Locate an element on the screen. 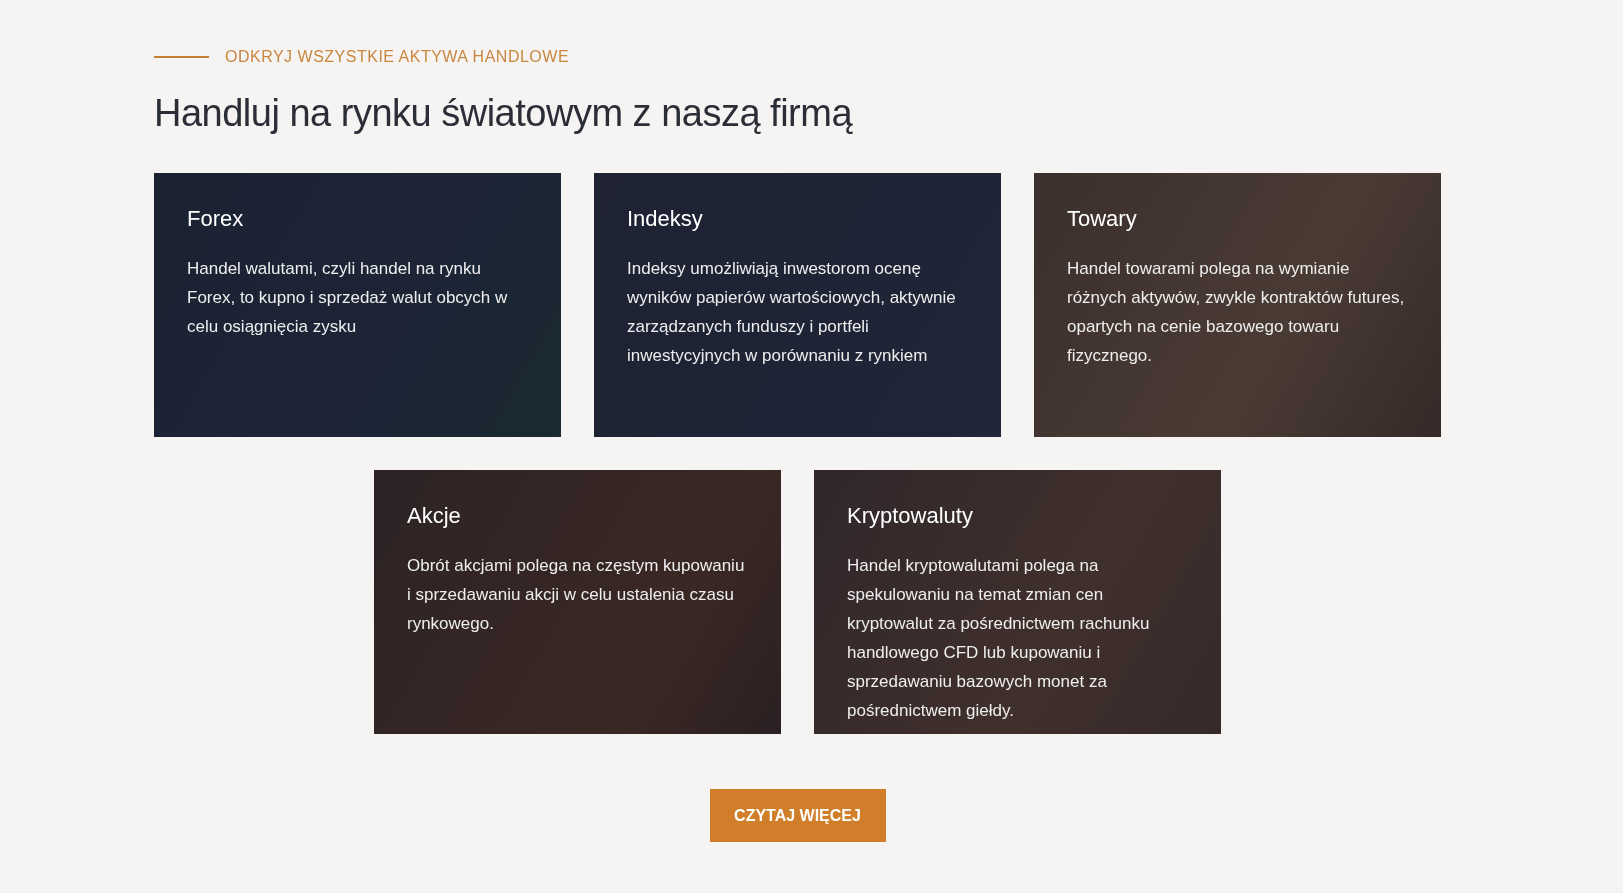 Image resolution: width=1623 pixels, height=893 pixels. card-description: Obrót akcjami polega na częstym kupowaniu i sprzedawaniu akcji w celu ustalenia czasu rynkowego. is located at coordinates (576, 595).